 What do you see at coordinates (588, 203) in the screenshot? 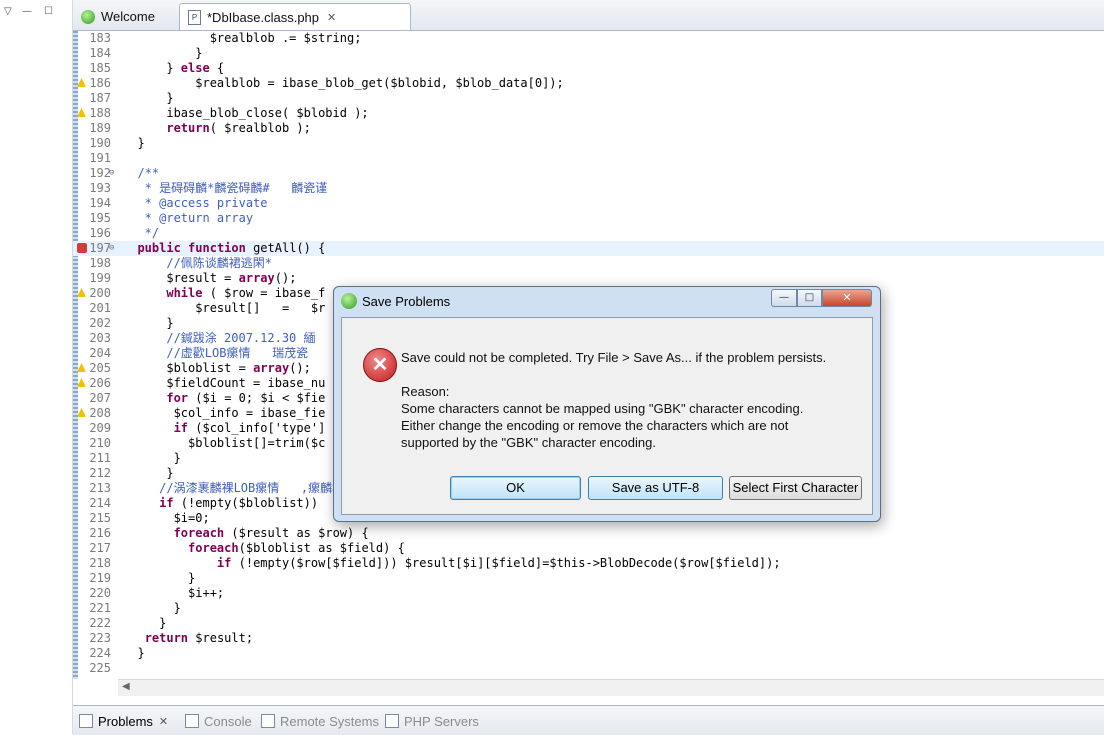
I see `code-line: 194 * @access private` at bounding box center [588, 203].